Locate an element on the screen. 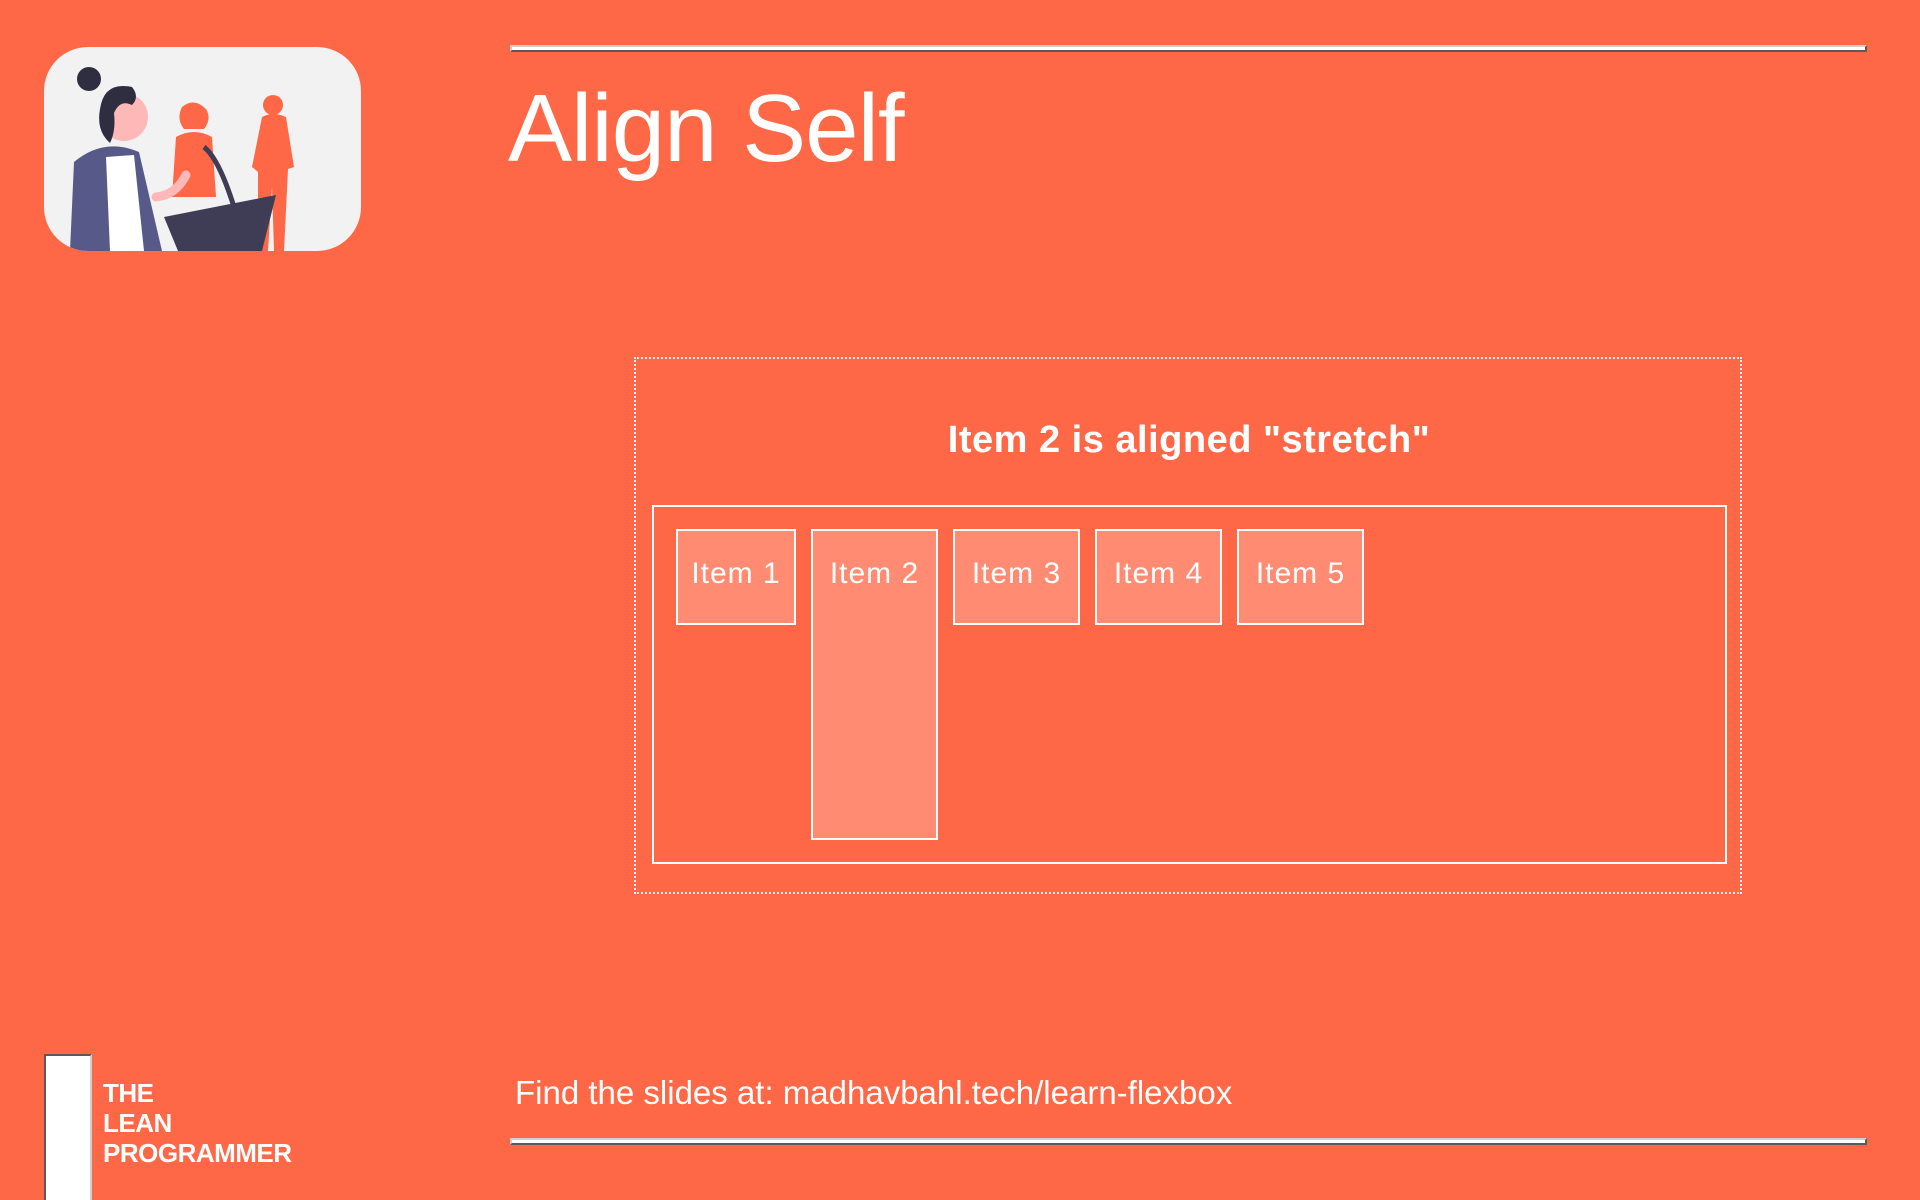 This screenshot has width=1920, height=1200. brand-logo-text: THE LEAN PROGRAMMER is located at coordinates (197, 1123).